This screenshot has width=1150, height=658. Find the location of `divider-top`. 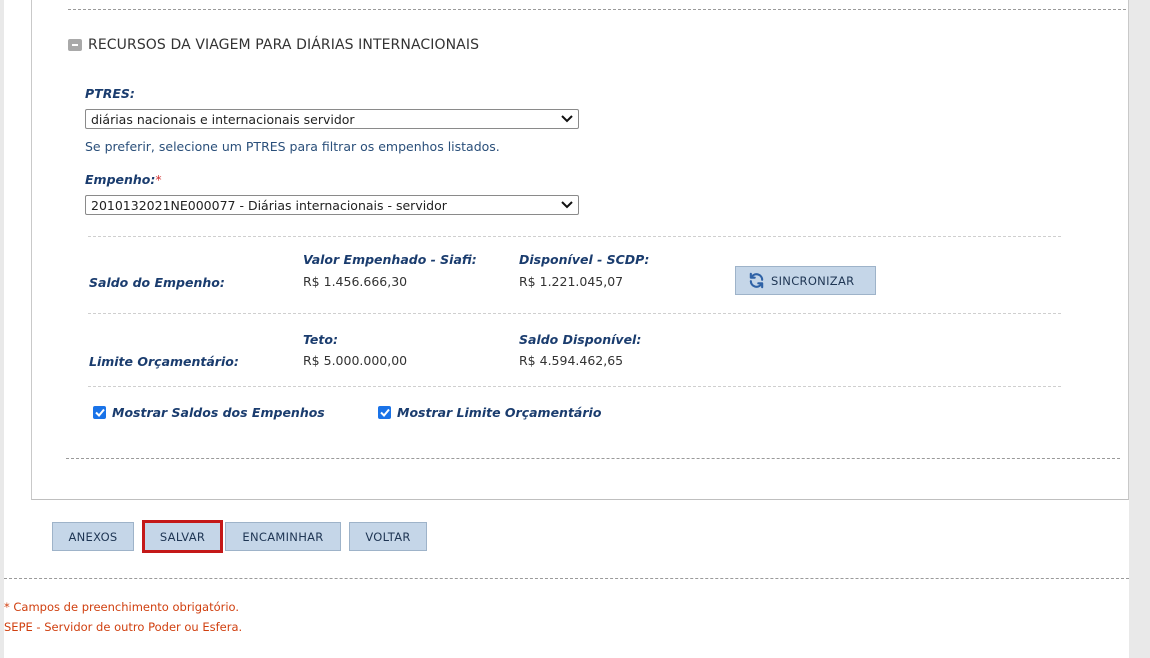

divider-top is located at coordinates (597, 9).